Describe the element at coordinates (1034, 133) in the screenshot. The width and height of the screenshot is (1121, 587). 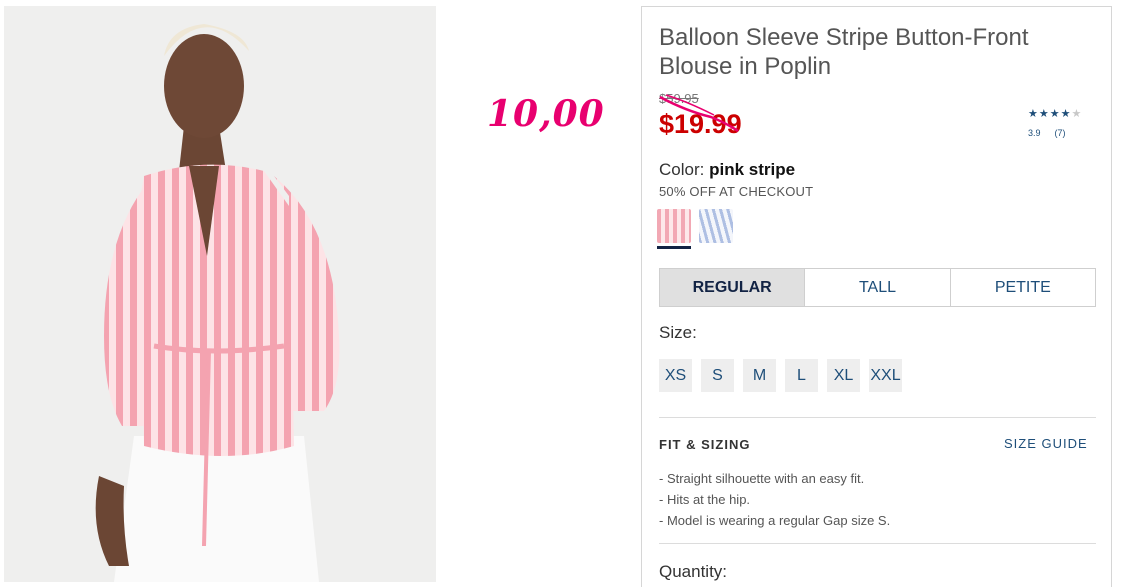
I see `rating-value: 3.9` at that location.